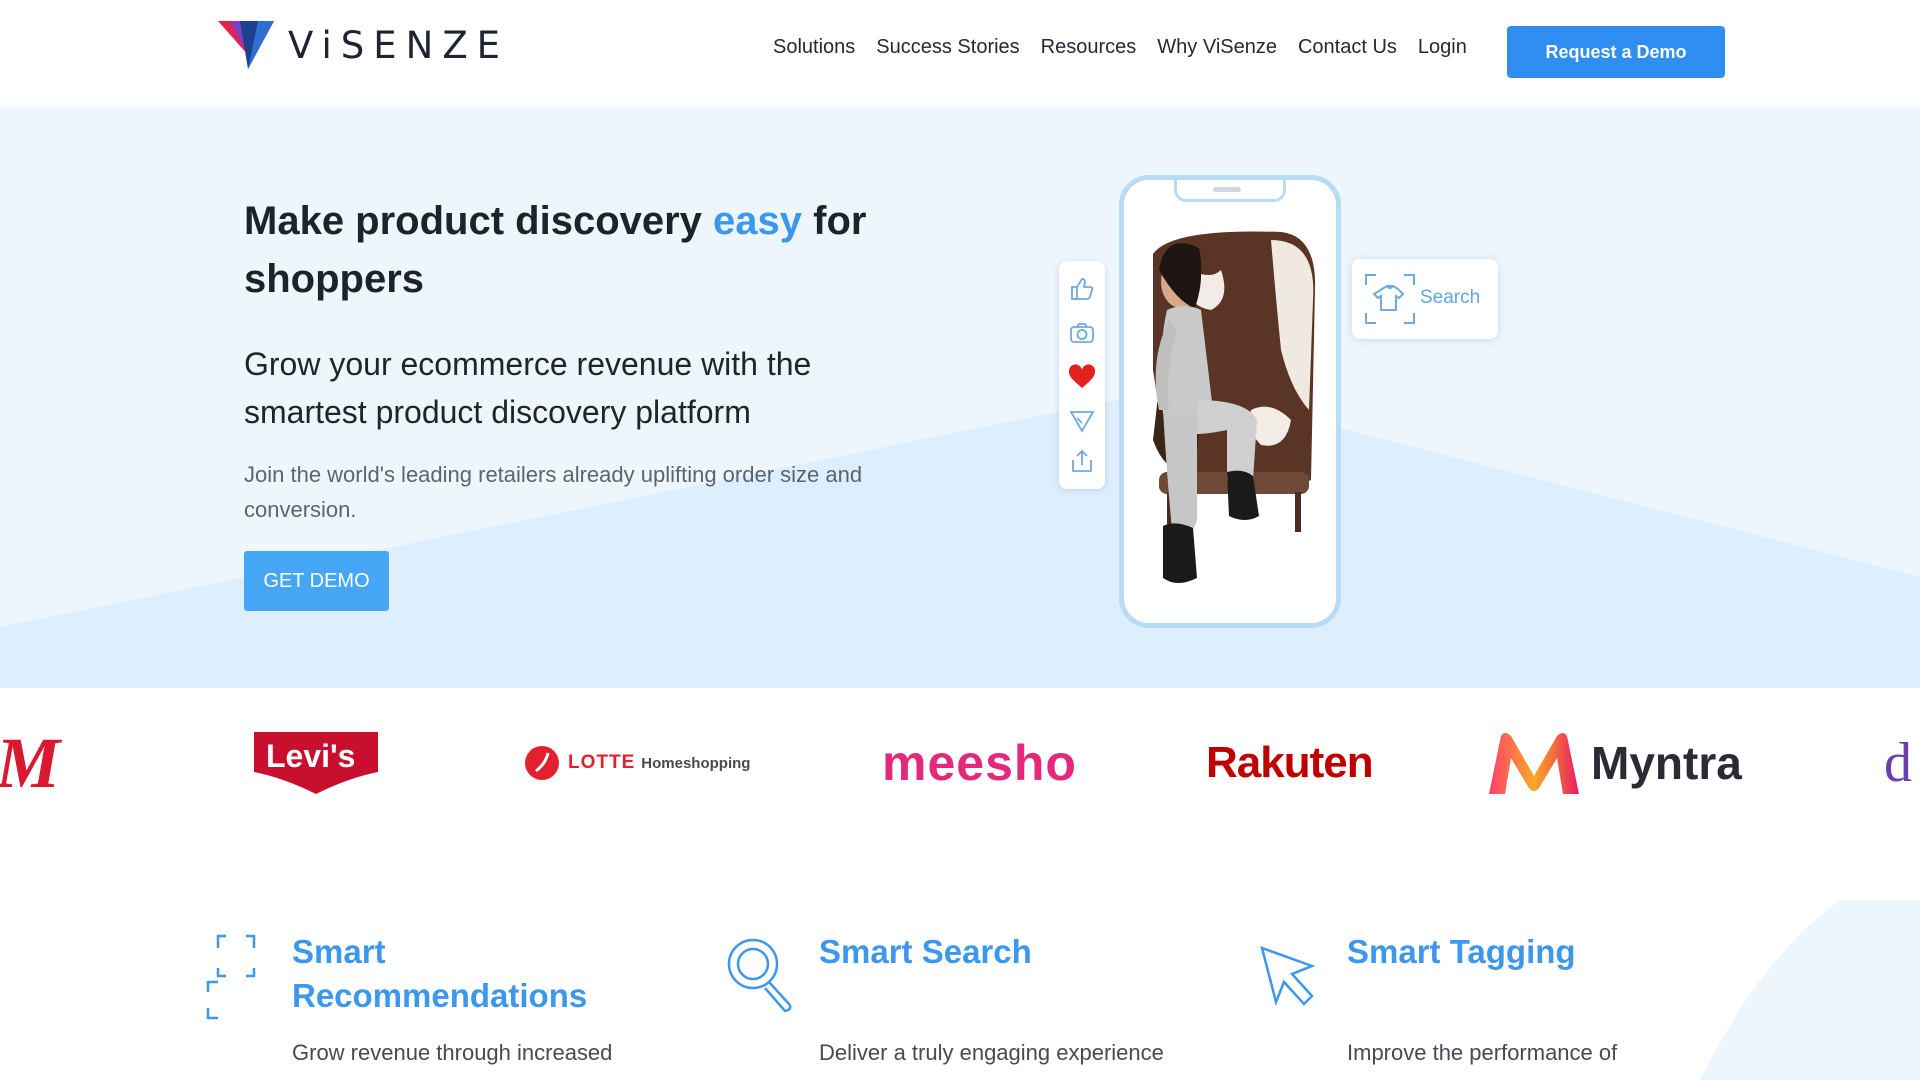 Image resolution: width=1920 pixels, height=1080 pixels. I want to click on phone-speaker, so click(1230, 191).